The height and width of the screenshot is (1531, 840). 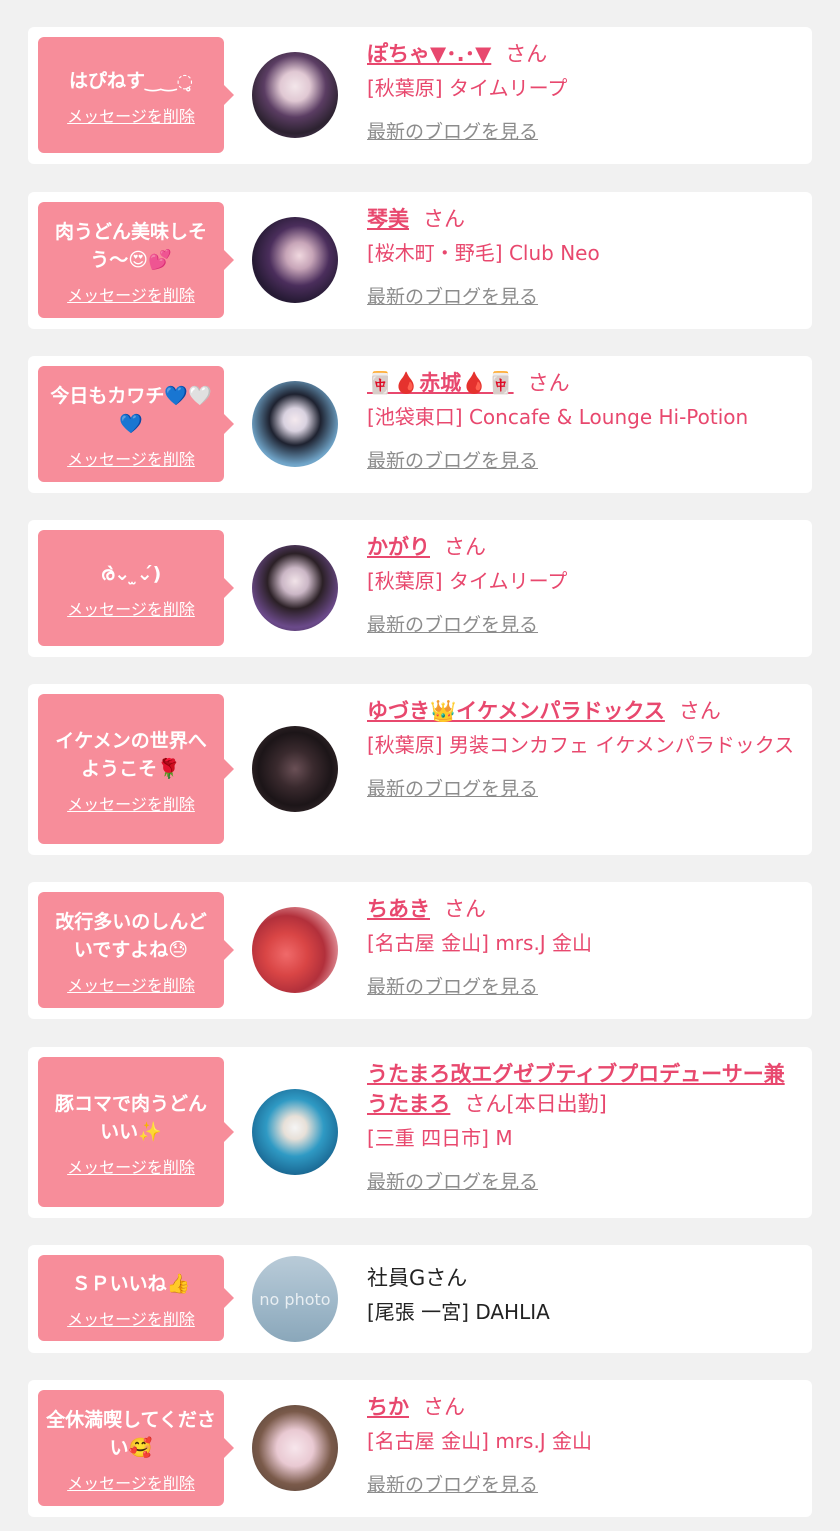 What do you see at coordinates (130, 246) in the screenshot?
I see `message-text: 肉うどん美味しそう〜😍💕` at bounding box center [130, 246].